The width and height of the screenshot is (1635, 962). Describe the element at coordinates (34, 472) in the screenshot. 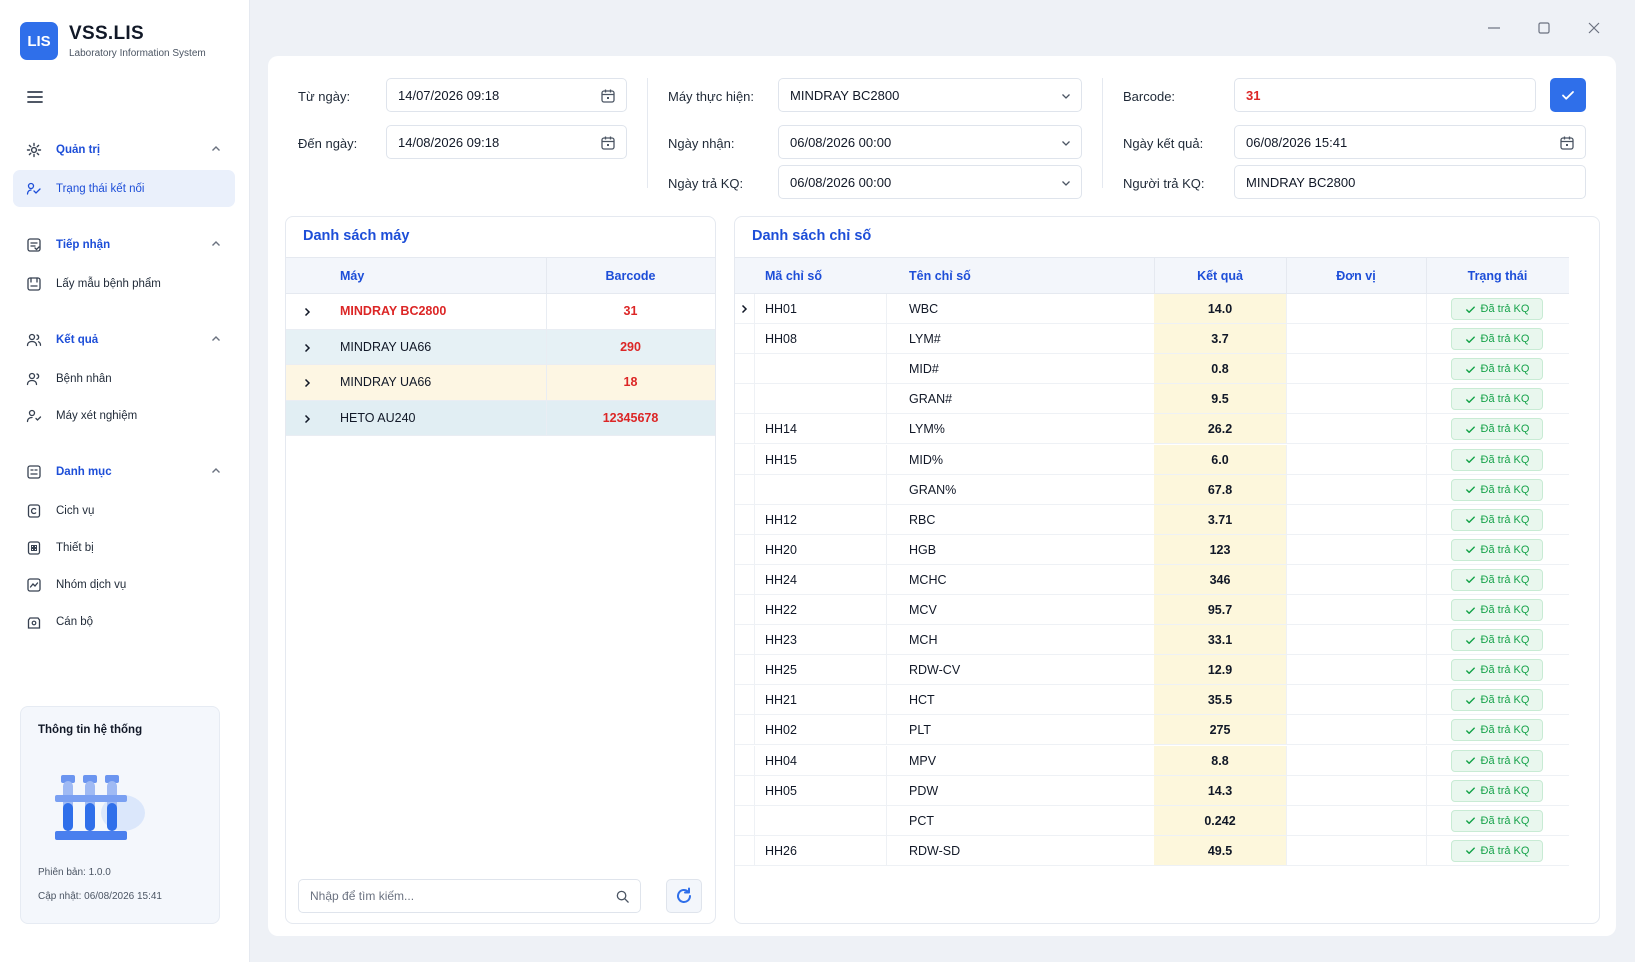

I see `catalog-icon` at that location.